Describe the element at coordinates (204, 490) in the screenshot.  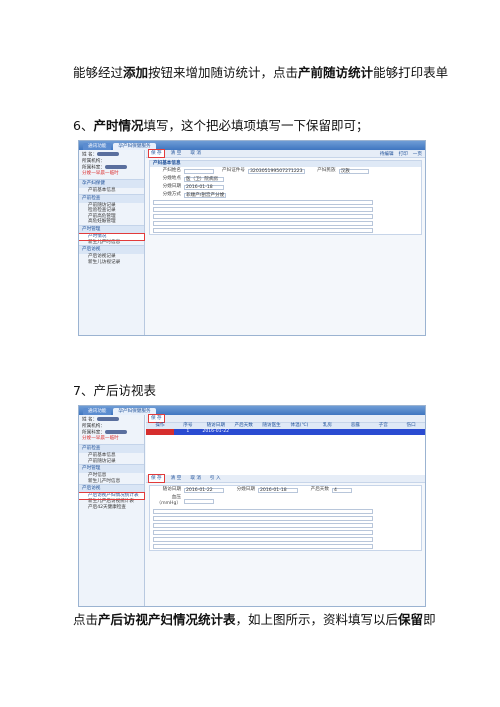
I see `visit-date-field: 2016-01-22` at that location.